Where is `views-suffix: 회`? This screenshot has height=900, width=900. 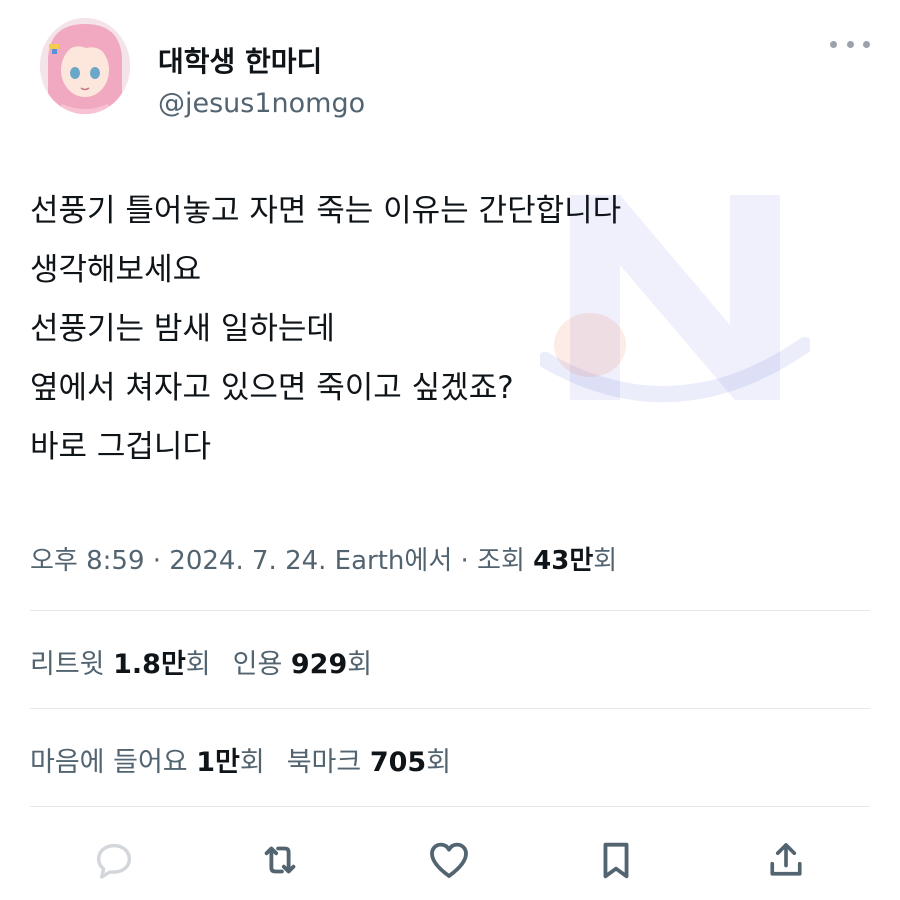
views-suffix: 회 is located at coordinates (605, 561).